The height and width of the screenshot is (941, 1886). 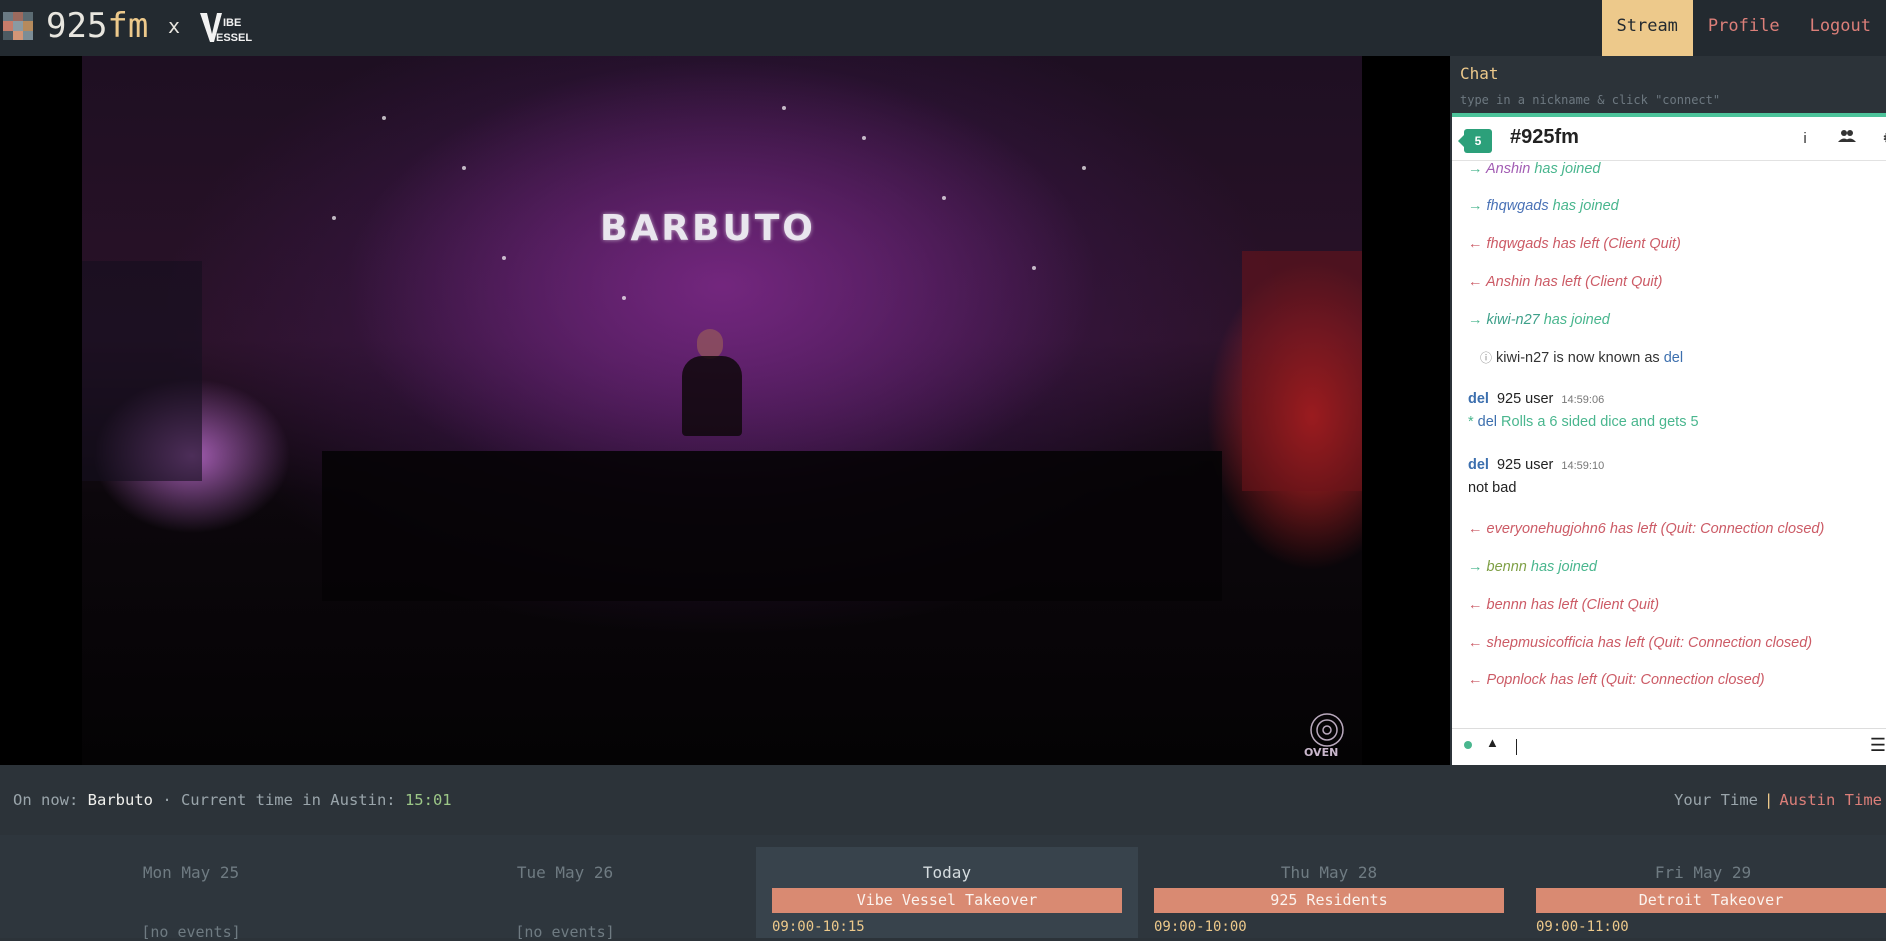 I want to click on menu-icon: ☰, so click(x=1878, y=745).